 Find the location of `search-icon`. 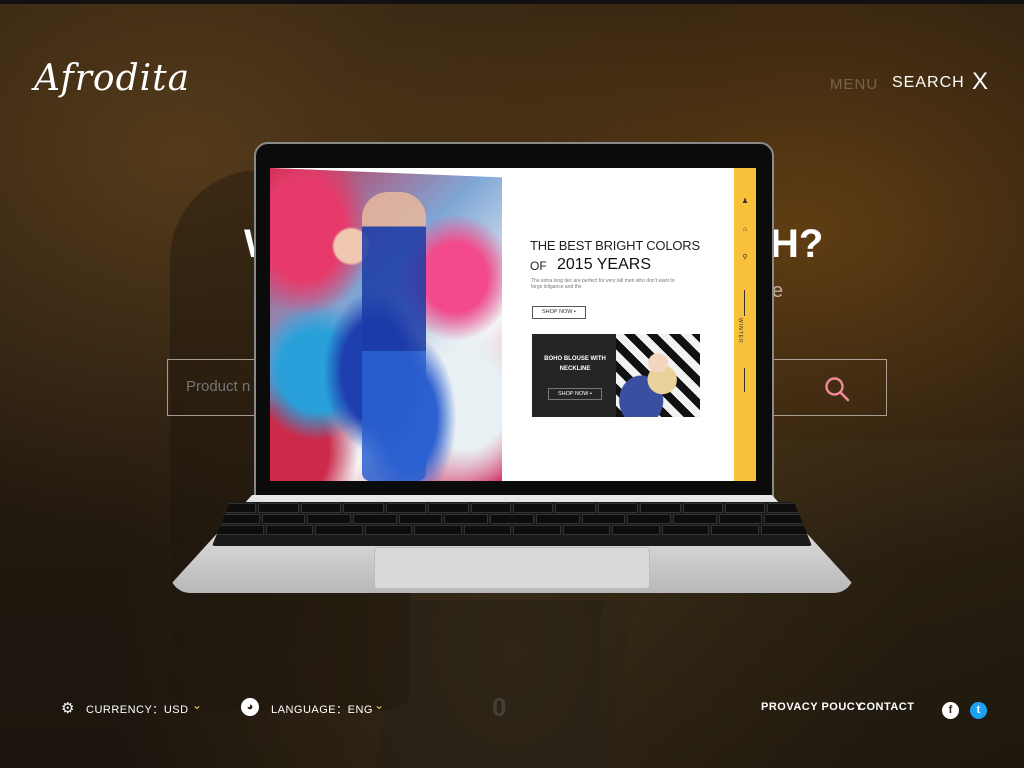

search-icon is located at coordinates (837, 389).